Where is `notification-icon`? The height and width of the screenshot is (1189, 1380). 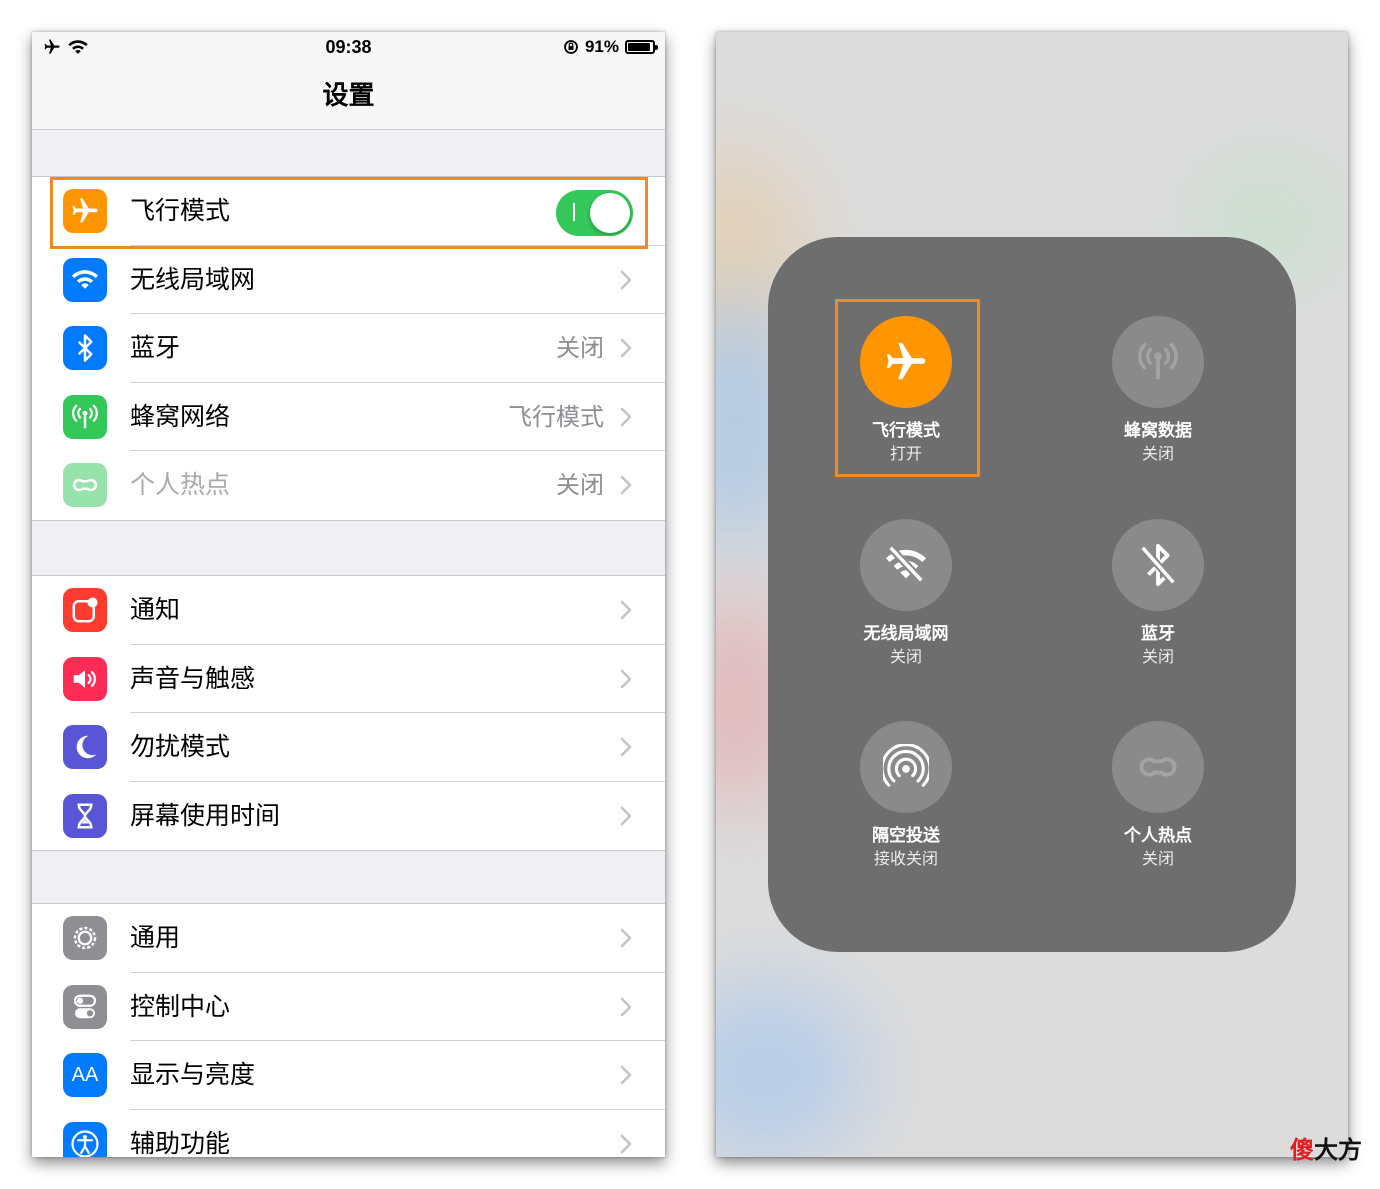
notification-icon is located at coordinates (85, 610).